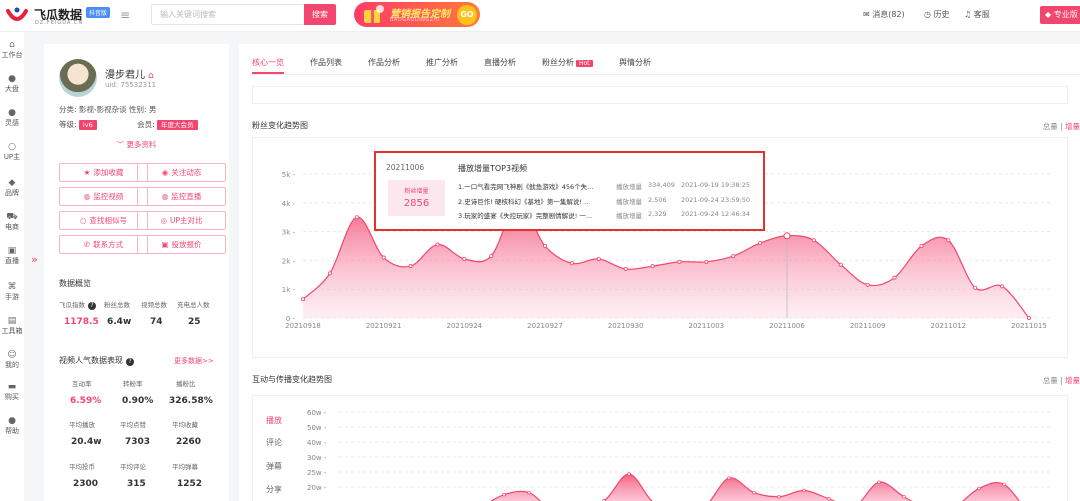 The image size is (1080, 501). I want to click on menu-icon: ≡, so click(126, 15).